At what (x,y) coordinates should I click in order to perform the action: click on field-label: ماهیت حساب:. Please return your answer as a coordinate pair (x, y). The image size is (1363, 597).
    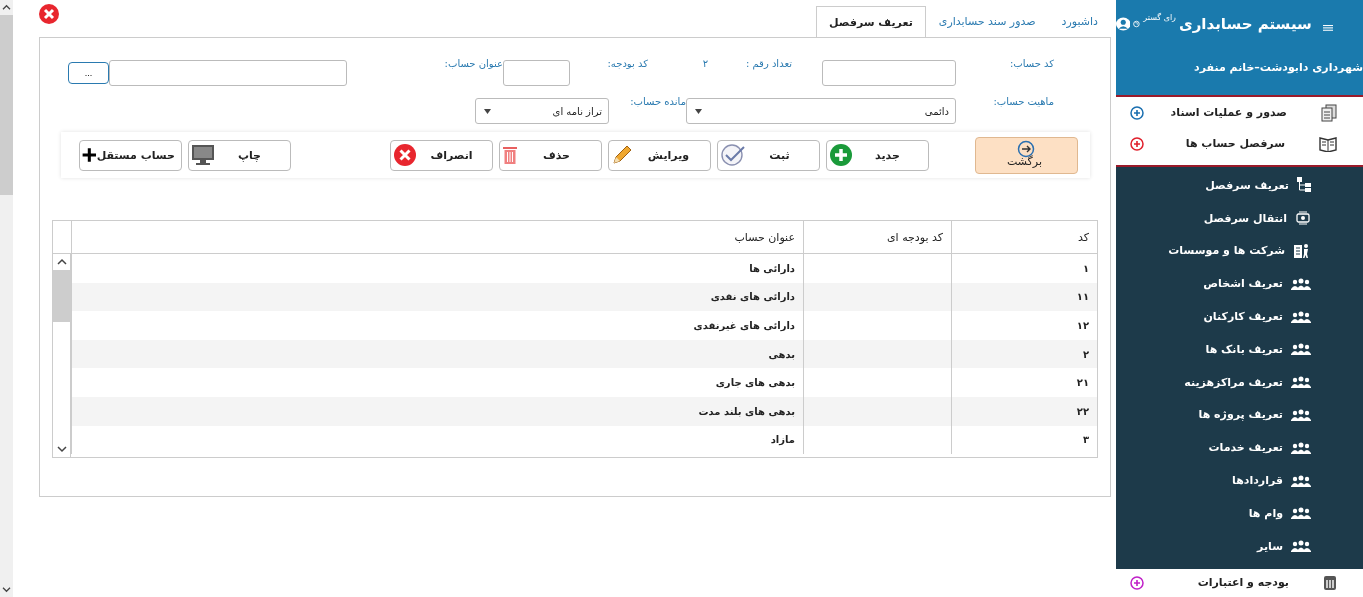
    Looking at the image, I should click on (1023, 101).